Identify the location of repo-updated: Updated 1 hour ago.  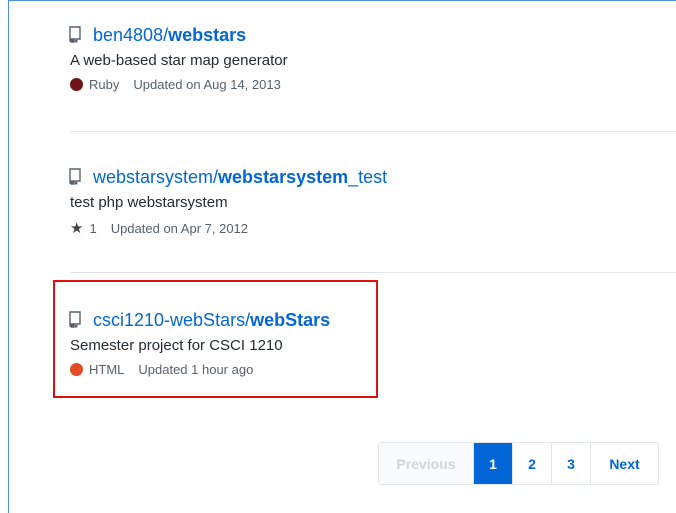
(196, 369).